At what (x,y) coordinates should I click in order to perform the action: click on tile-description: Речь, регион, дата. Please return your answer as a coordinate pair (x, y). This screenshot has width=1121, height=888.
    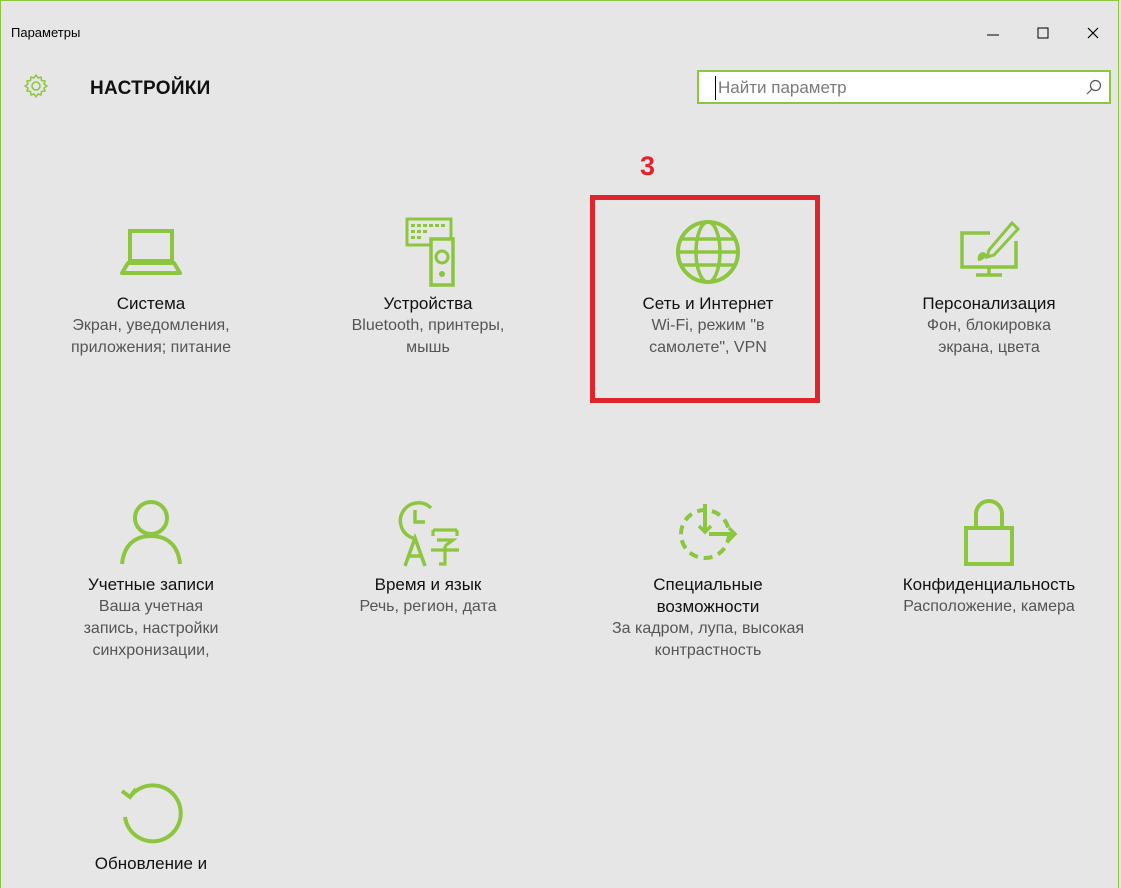
    Looking at the image, I should click on (428, 606).